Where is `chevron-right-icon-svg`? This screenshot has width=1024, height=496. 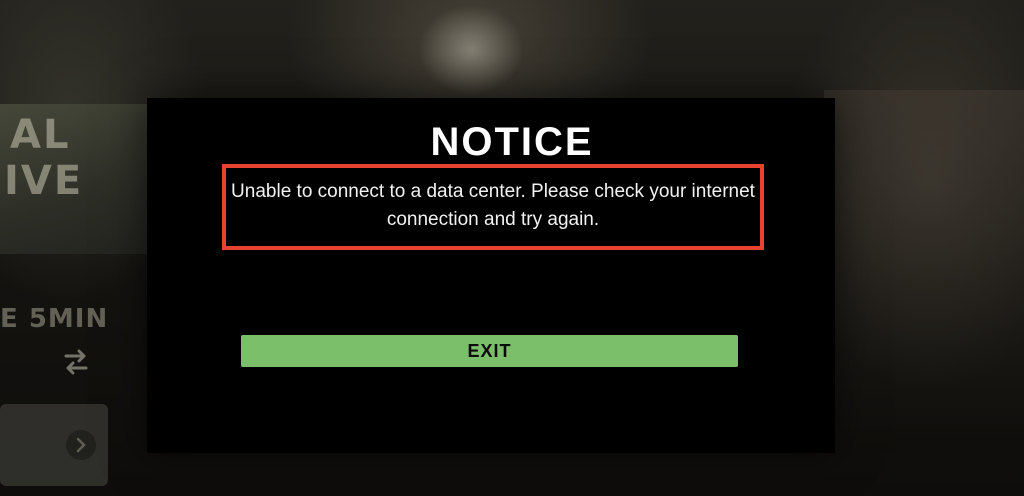 chevron-right-icon-svg is located at coordinates (81, 445).